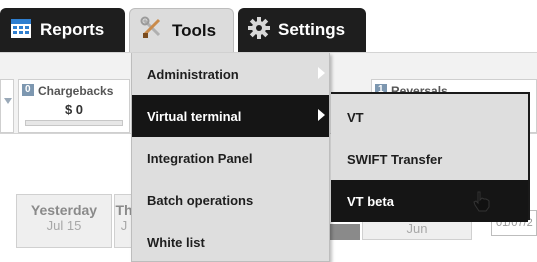  Describe the element at coordinates (345, 232) in the screenshot. I see `date-button-selected` at that location.